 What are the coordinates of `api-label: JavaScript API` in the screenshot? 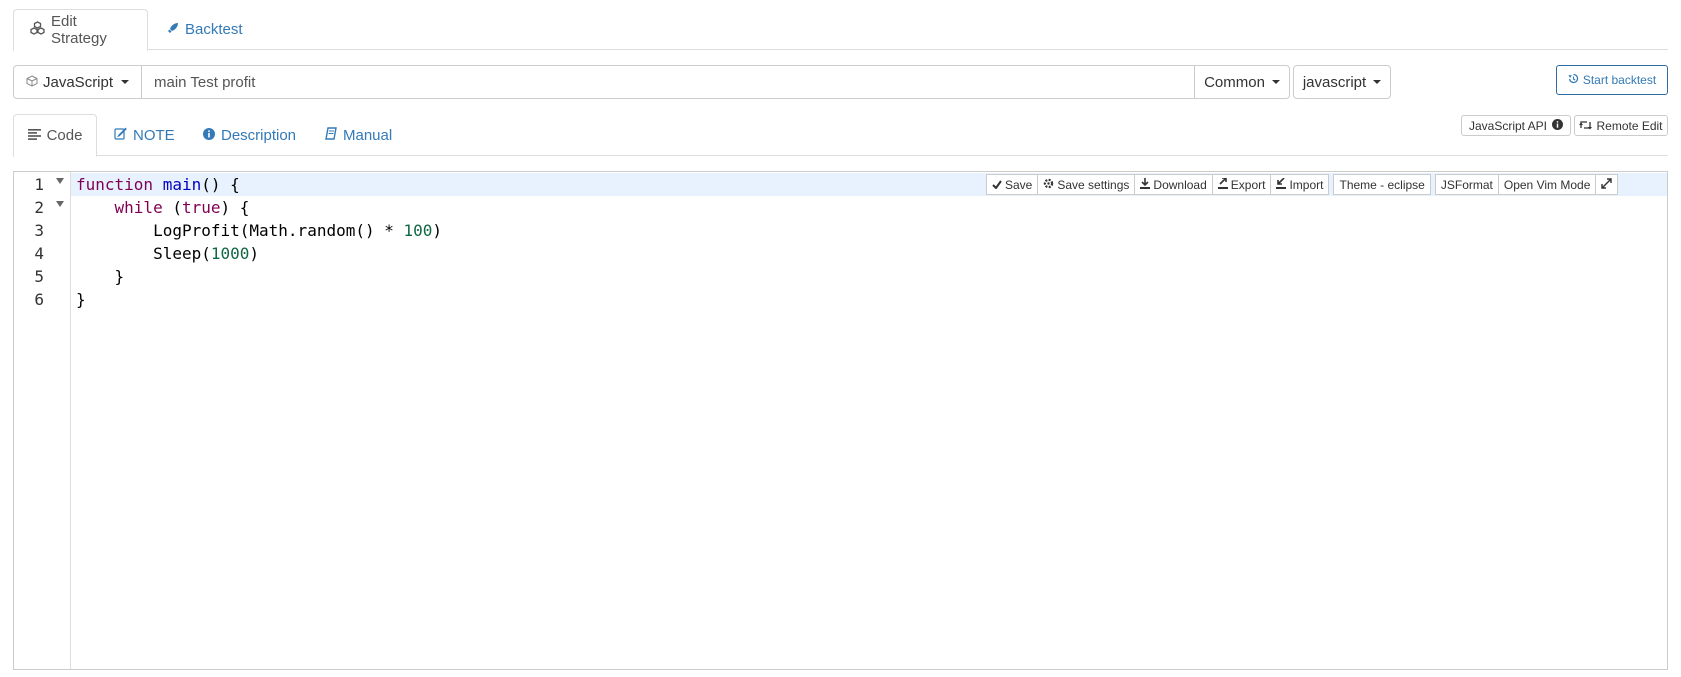 It's located at (1508, 125).